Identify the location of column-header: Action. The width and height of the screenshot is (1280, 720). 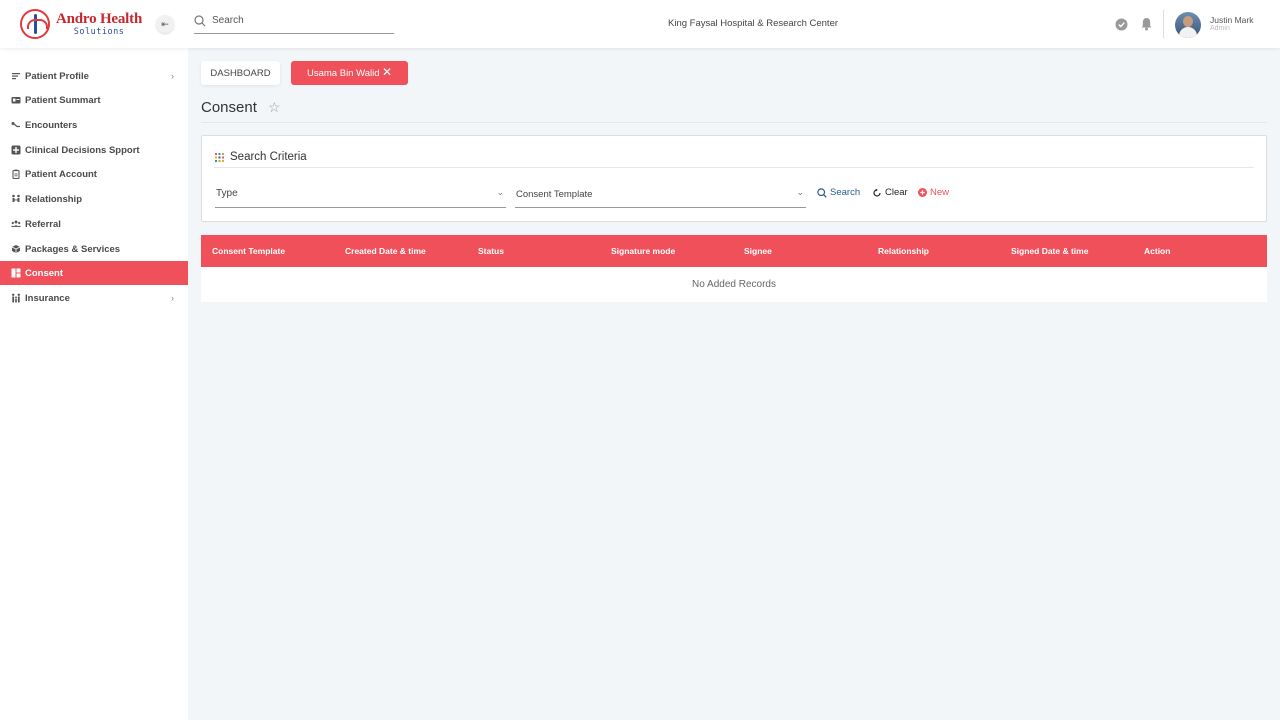
(1157, 251).